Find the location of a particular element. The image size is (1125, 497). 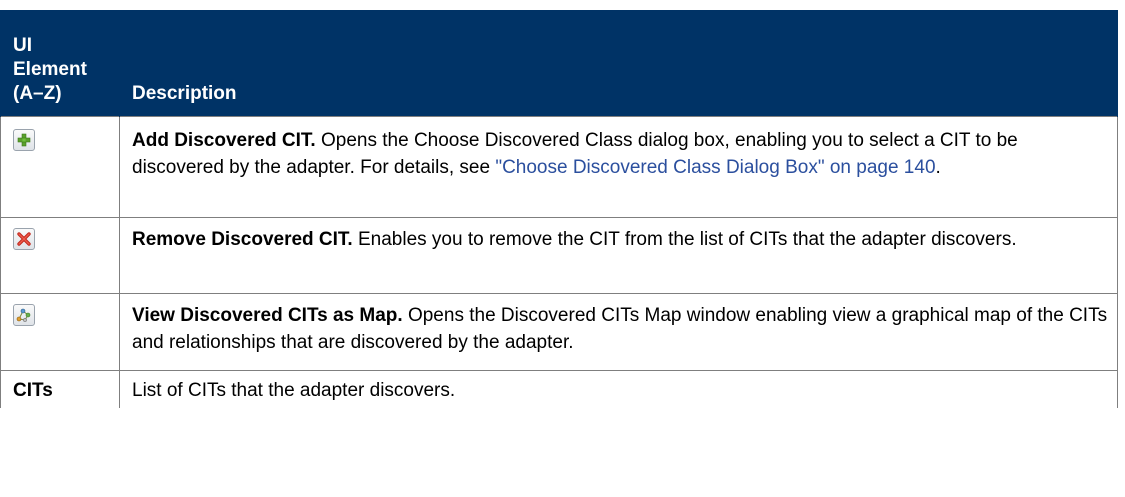

ui-element-cell: CITs is located at coordinates (60, 388).